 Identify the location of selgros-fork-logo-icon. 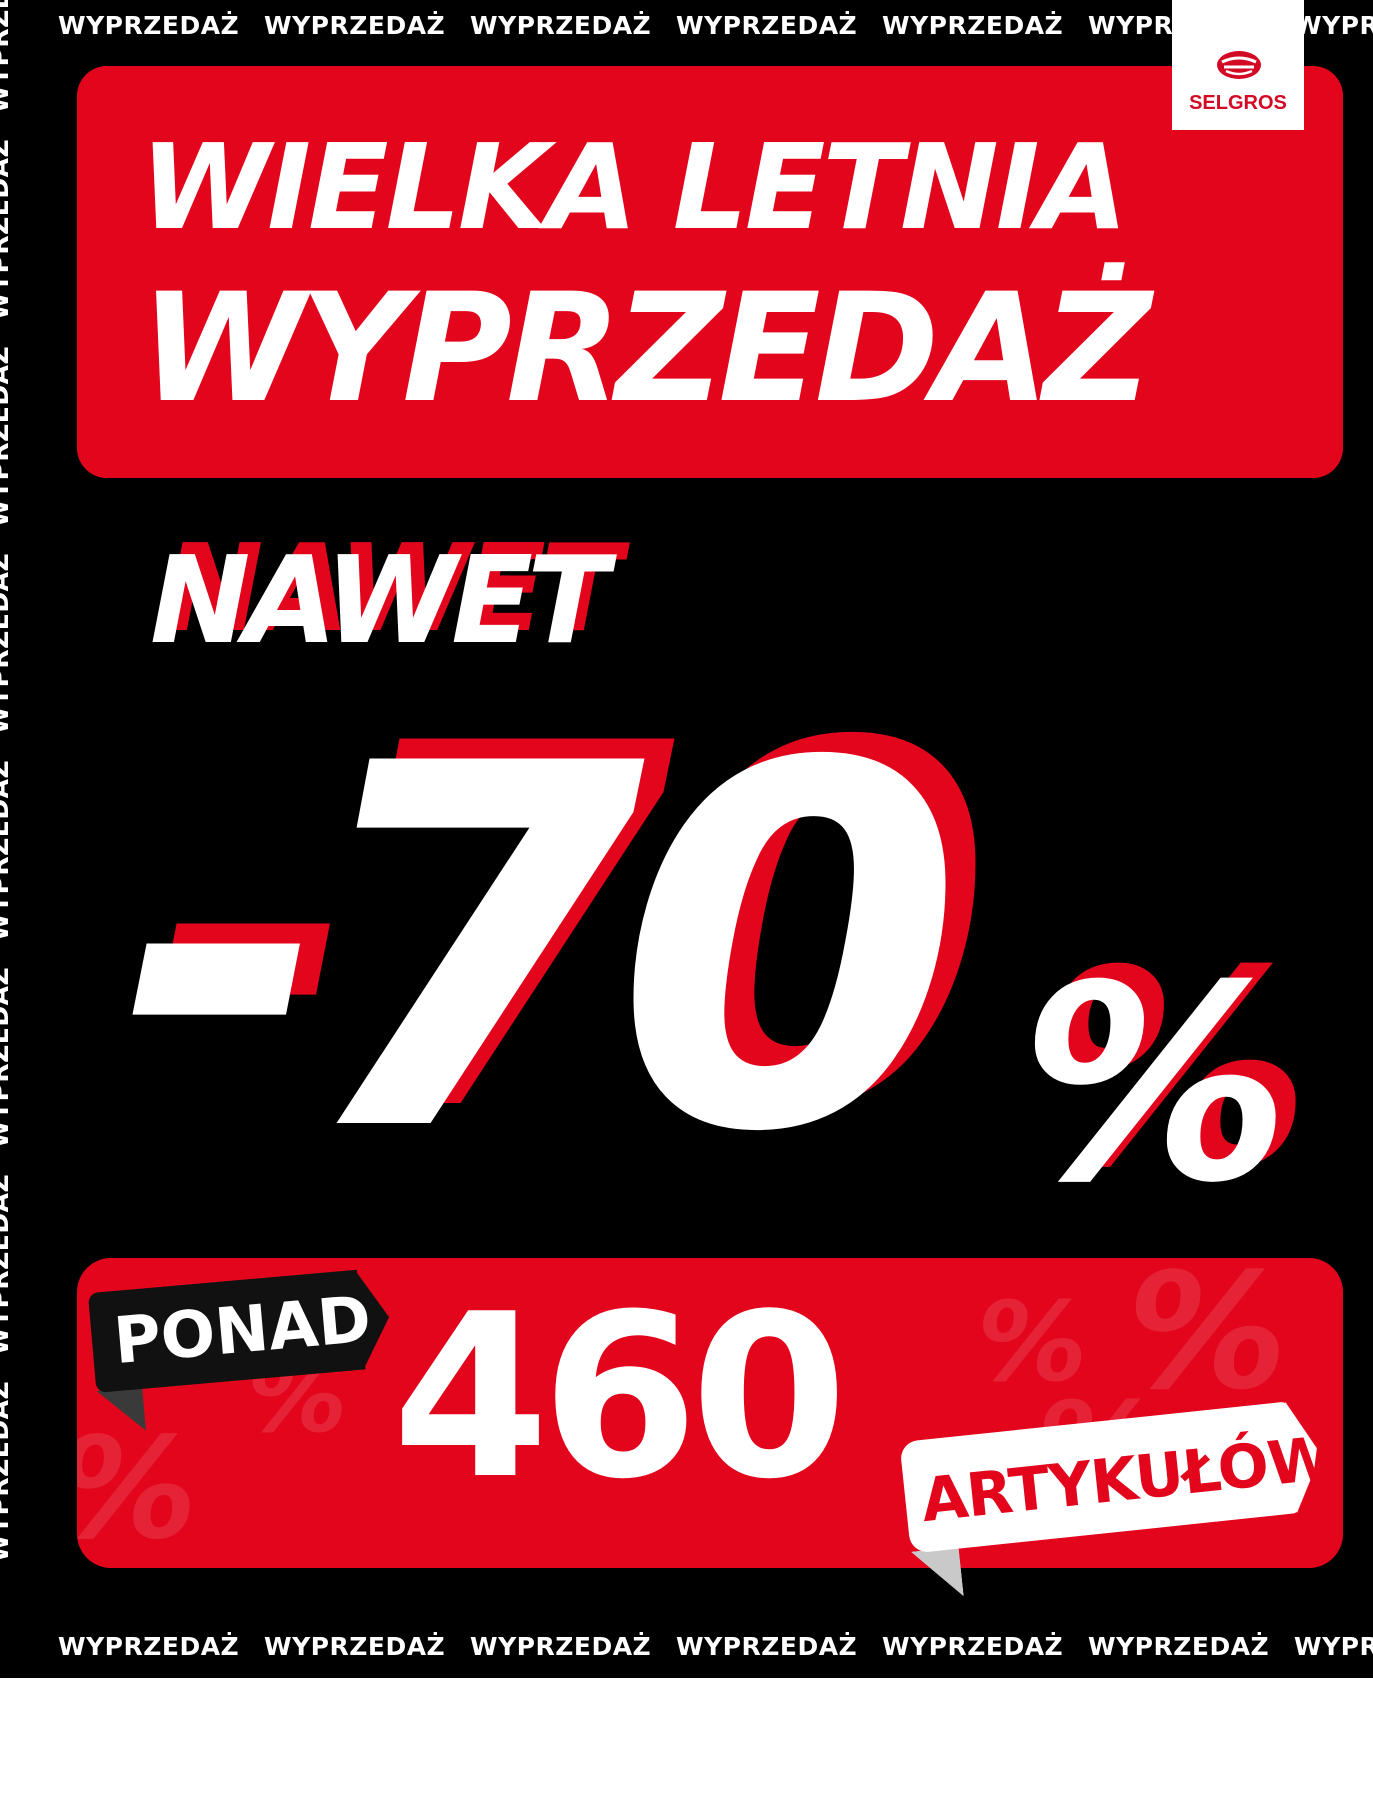
(1239, 65).